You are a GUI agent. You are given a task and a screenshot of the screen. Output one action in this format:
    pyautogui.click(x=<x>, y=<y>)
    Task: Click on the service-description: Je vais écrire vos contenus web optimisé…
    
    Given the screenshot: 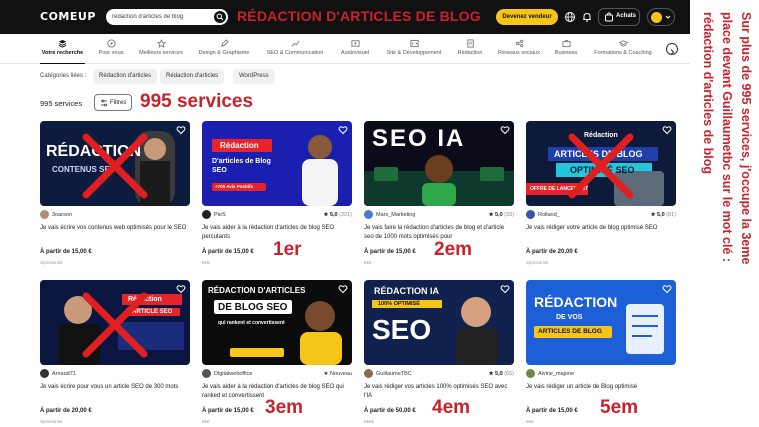 What is the action you would take?
    pyautogui.click(x=115, y=228)
    